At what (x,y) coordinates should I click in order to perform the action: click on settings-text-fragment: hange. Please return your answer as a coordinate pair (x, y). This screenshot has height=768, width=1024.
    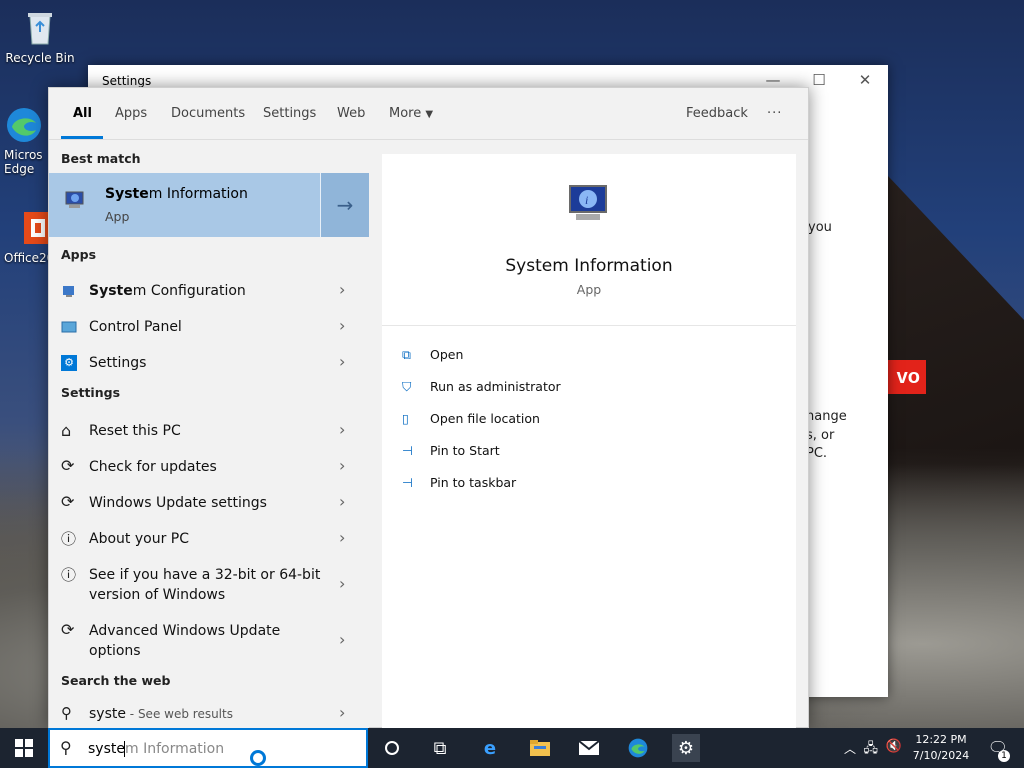
    Looking at the image, I should click on (826, 416).